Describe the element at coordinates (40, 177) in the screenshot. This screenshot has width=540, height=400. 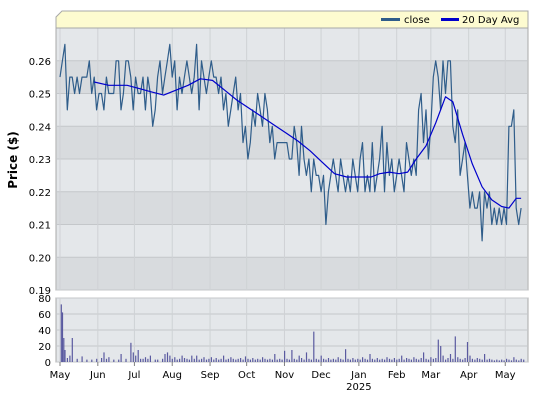
I see `price-y-tick-labels: 0.190.200.210.220.230.240.250.26` at that location.